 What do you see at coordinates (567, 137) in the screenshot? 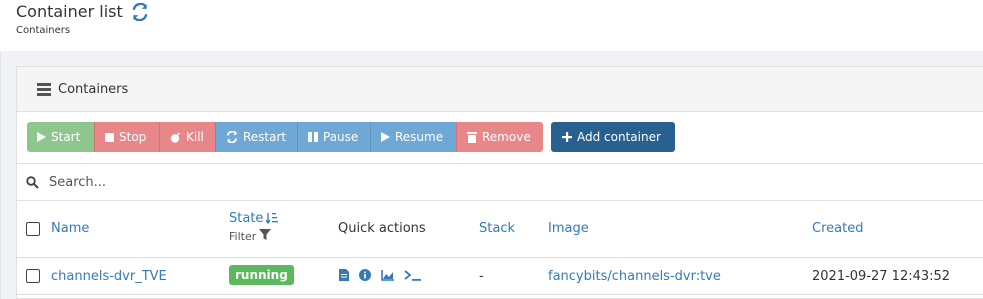
I see `plus-icon` at bounding box center [567, 137].